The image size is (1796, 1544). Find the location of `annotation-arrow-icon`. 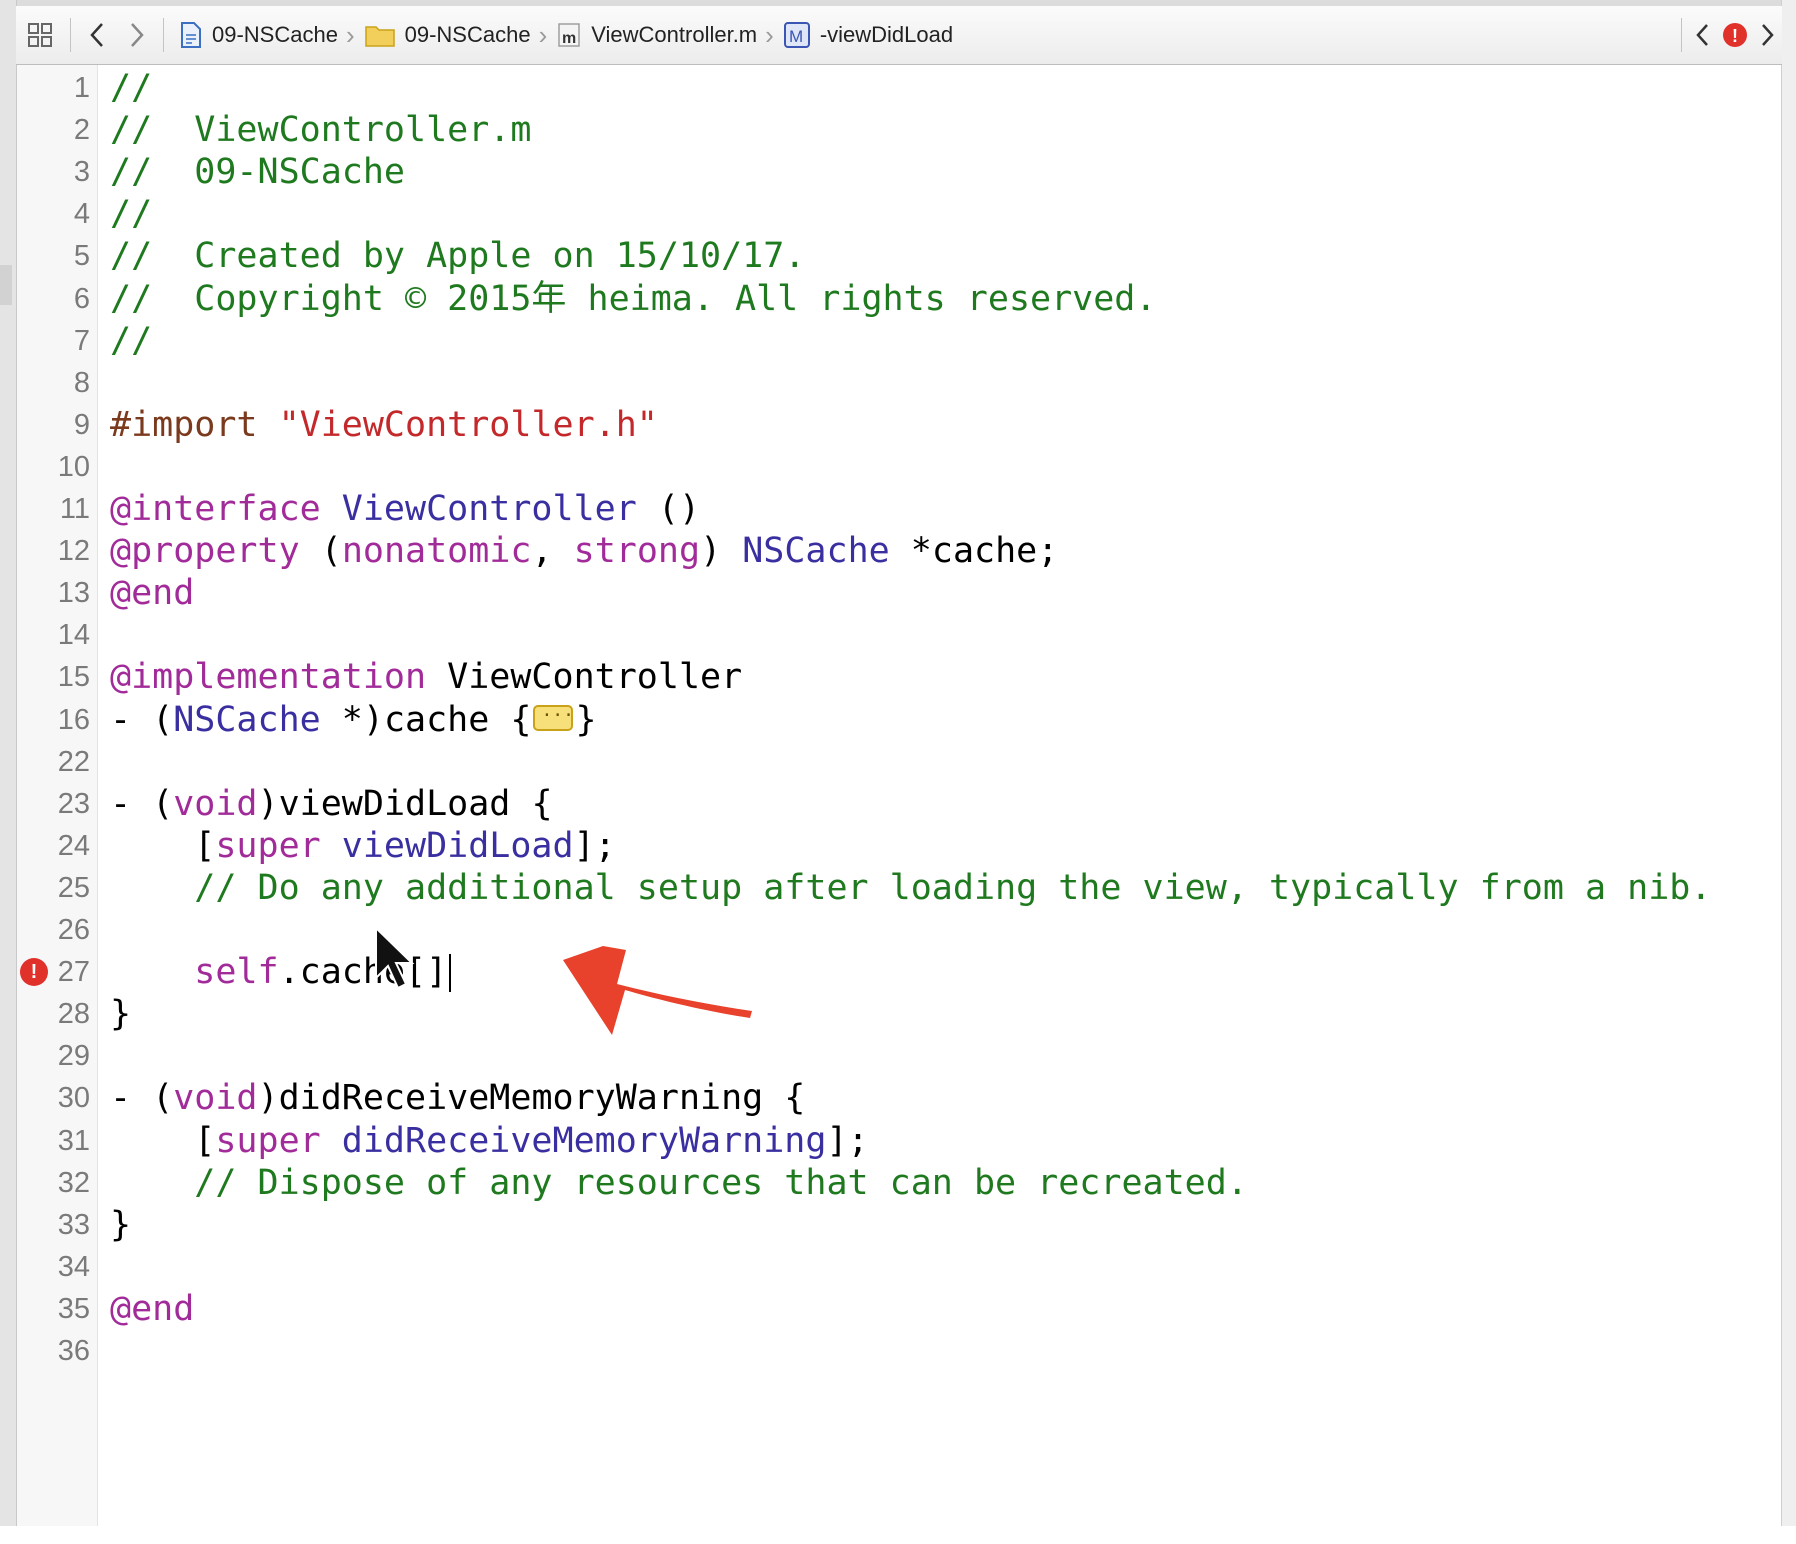

annotation-arrow-icon is located at coordinates (657, 990).